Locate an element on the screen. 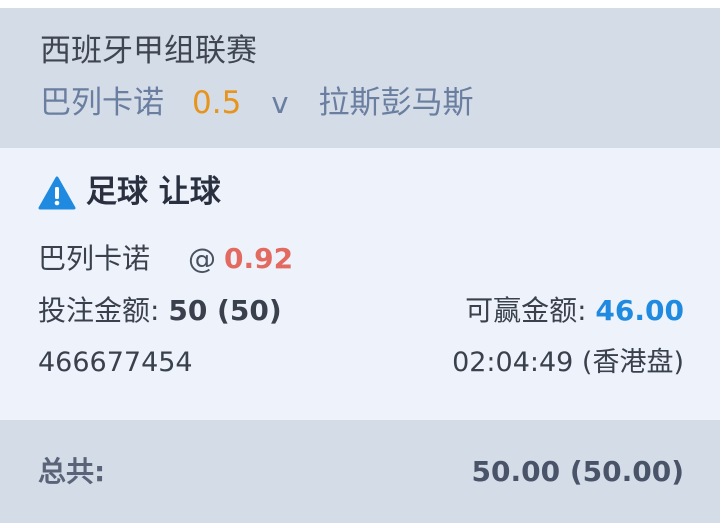 This screenshot has width=720, height=523. home-team: 巴列卡诺 is located at coordinates (102, 103).